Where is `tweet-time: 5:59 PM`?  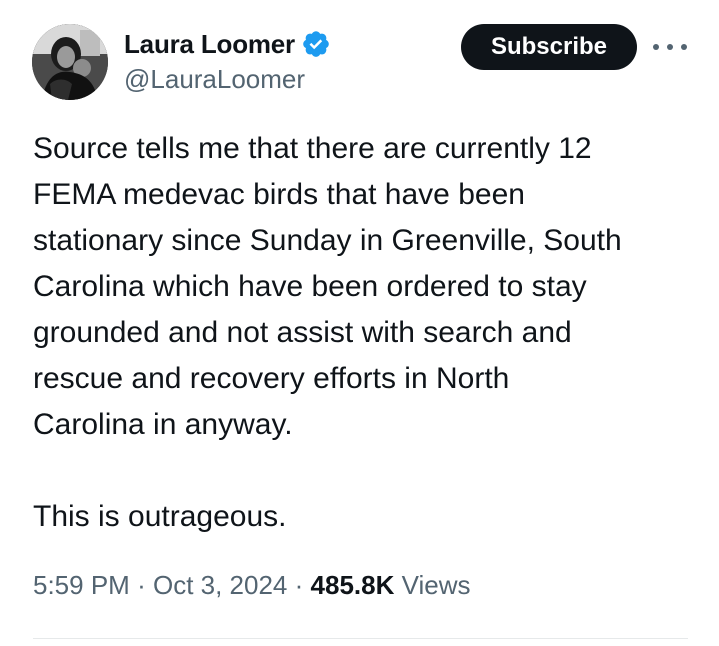 tweet-time: 5:59 PM is located at coordinates (81, 585).